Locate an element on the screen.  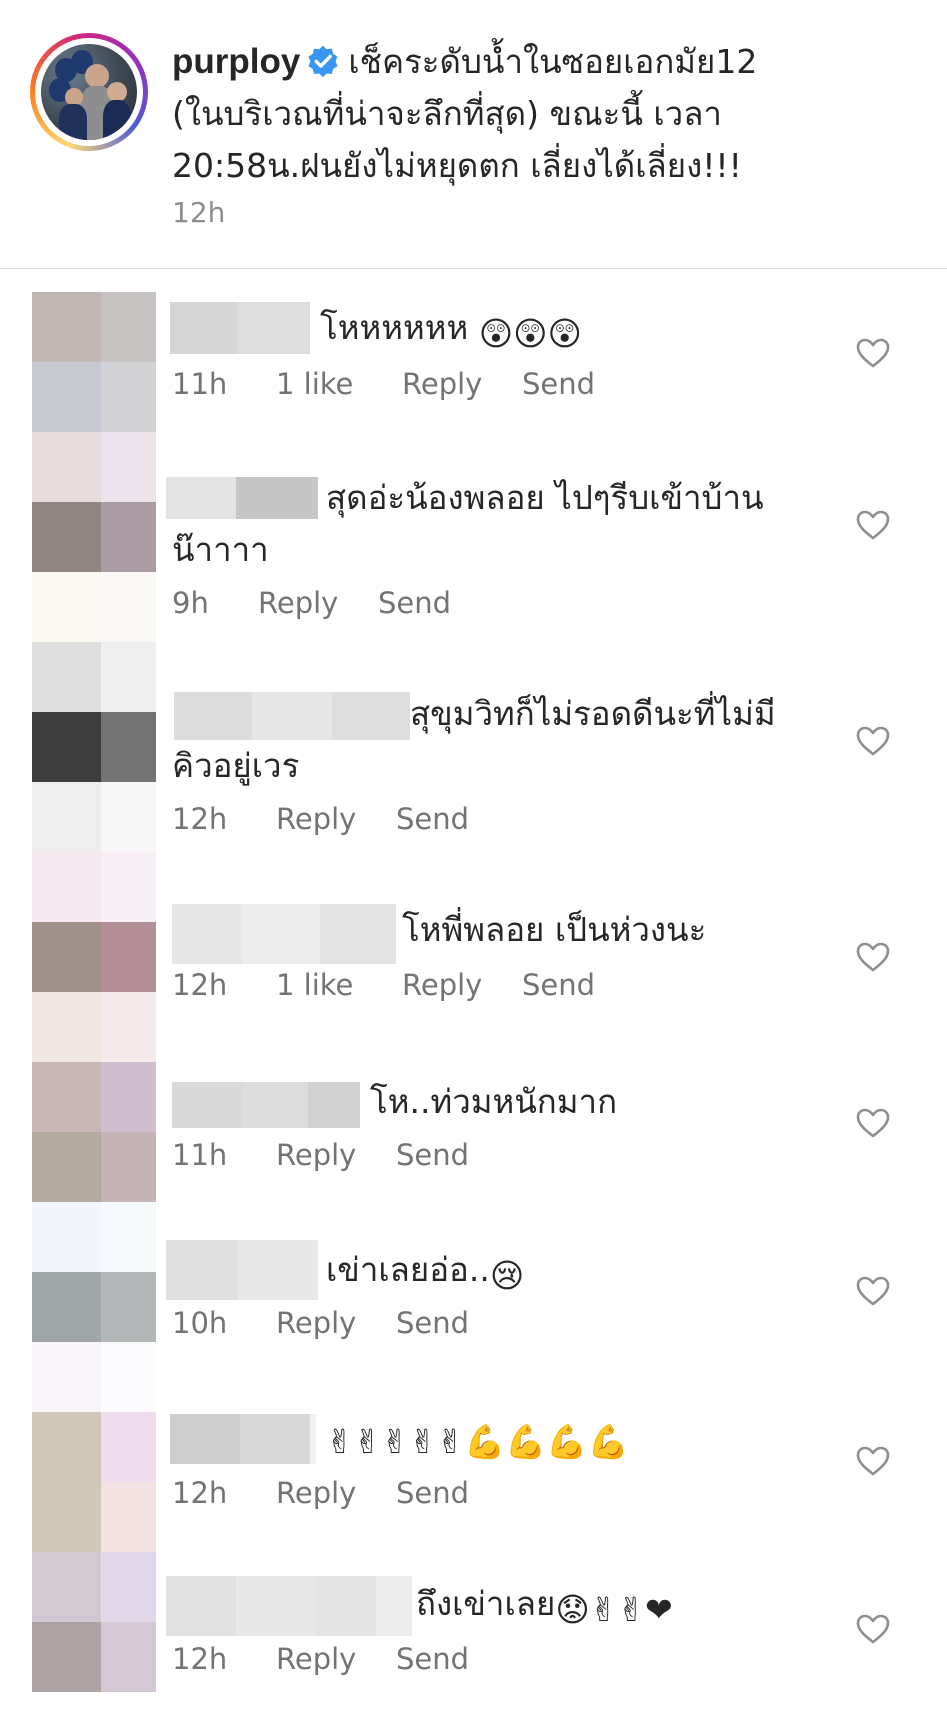
divider is located at coordinates (473, 268).